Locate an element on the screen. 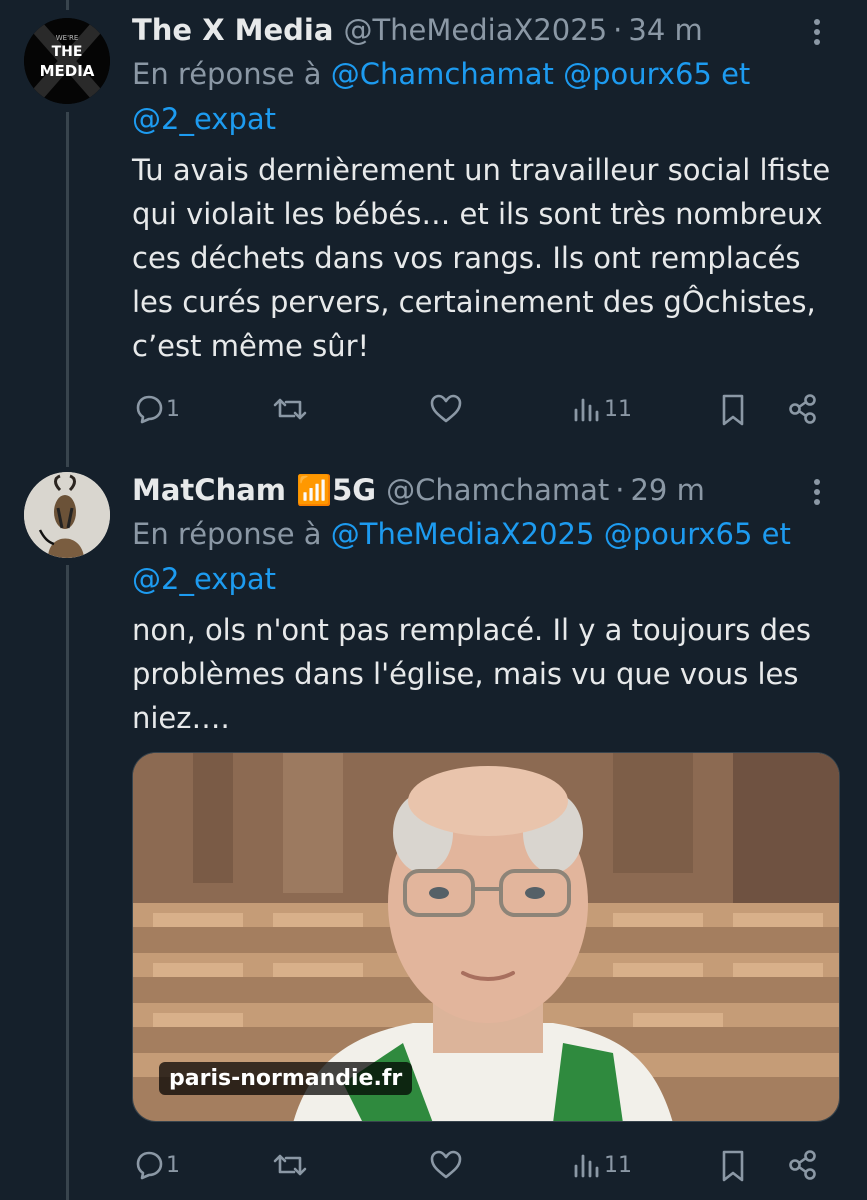 The width and height of the screenshot is (867, 1200). retweet-icon is located at coordinates (290, 1165).